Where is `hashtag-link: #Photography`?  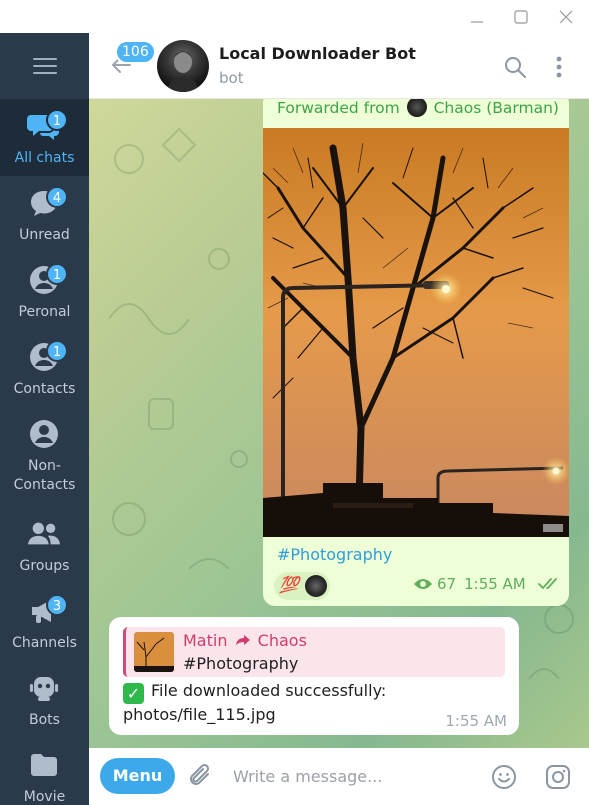
hashtag-link: #Photography is located at coordinates (334, 554).